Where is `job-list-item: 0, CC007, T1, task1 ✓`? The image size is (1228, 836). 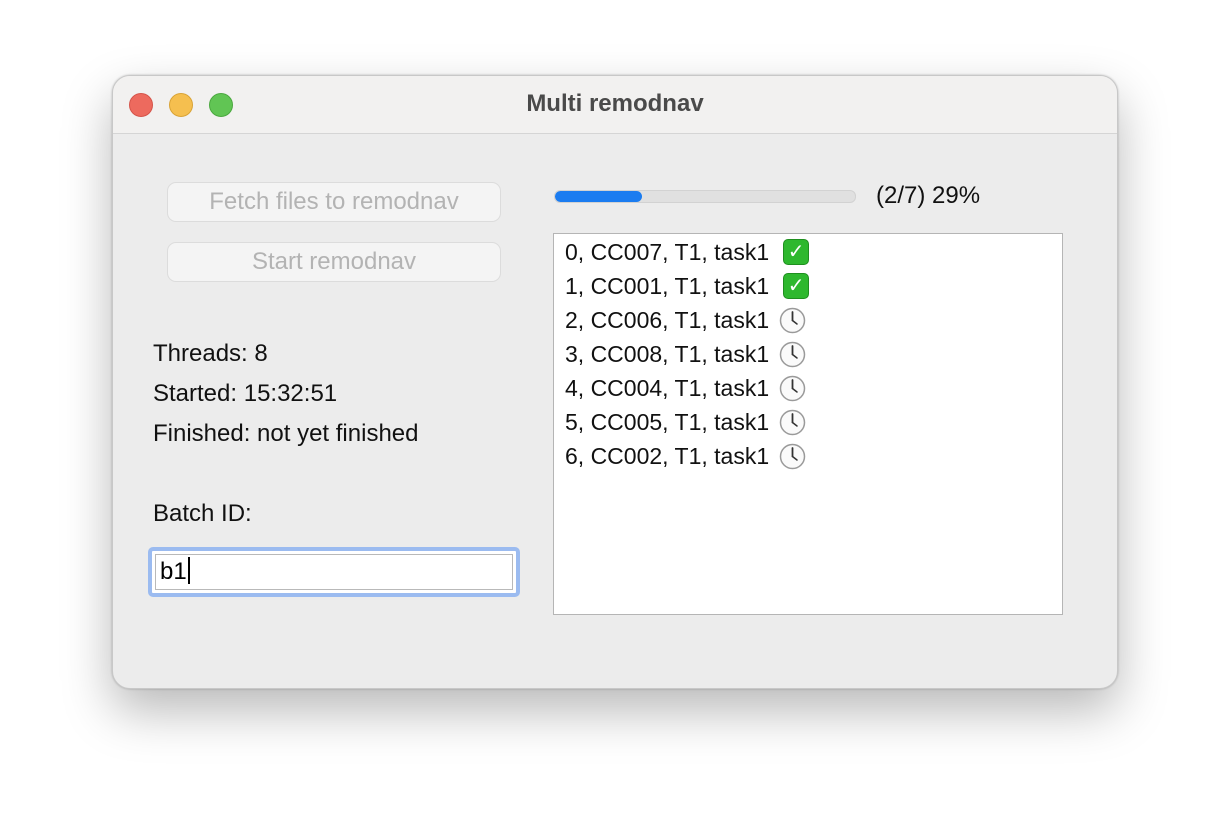 job-list-item: 0, CC007, T1, task1 ✓ is located at coordinates (687, 252).